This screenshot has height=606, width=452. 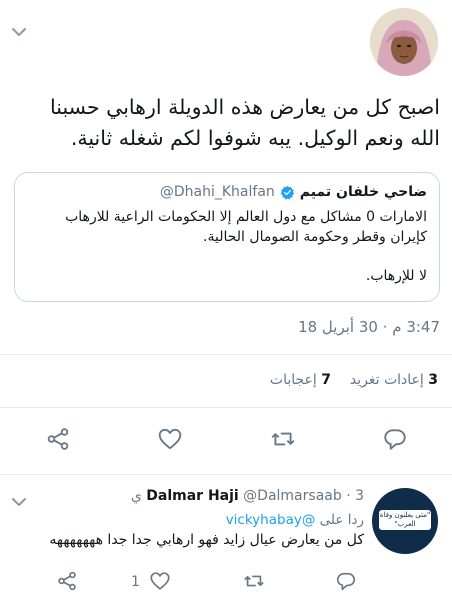 I want to click on quote-footer: لا للإرهاب., so click(x=396, y=276).